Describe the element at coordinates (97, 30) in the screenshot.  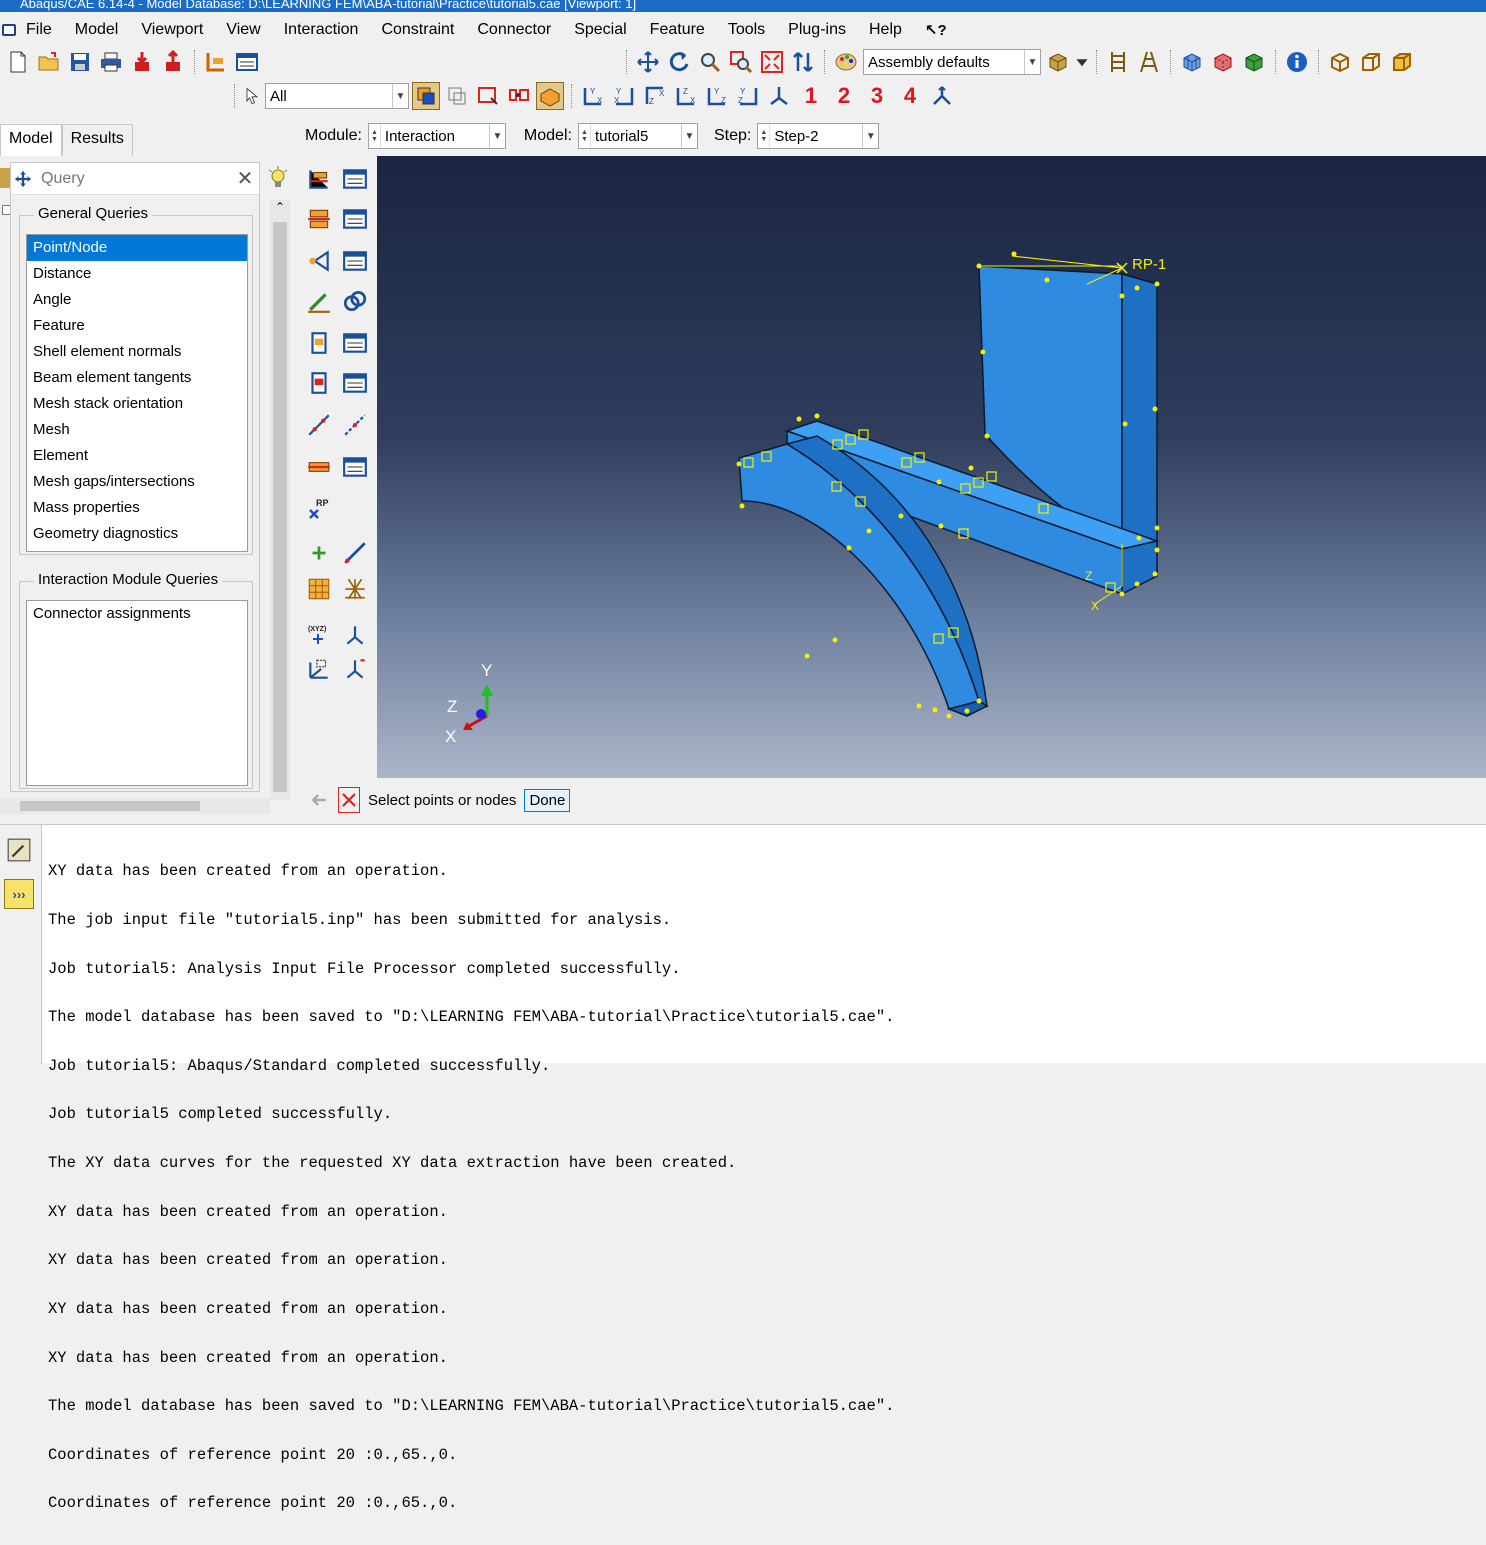
I see `menu-model: Model` at that location.